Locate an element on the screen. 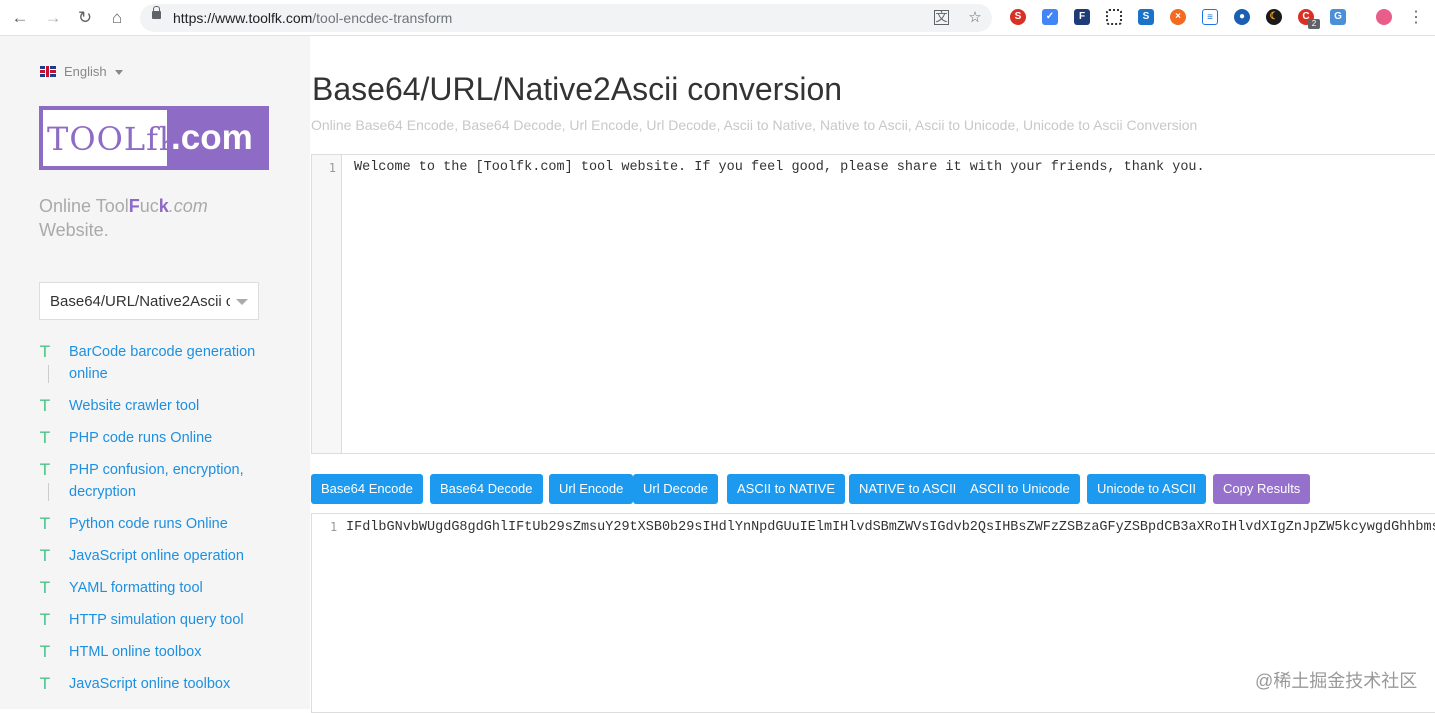  unicode-to-ascii-button: Unicode to ASCII is located at coordinates (1146, 489).